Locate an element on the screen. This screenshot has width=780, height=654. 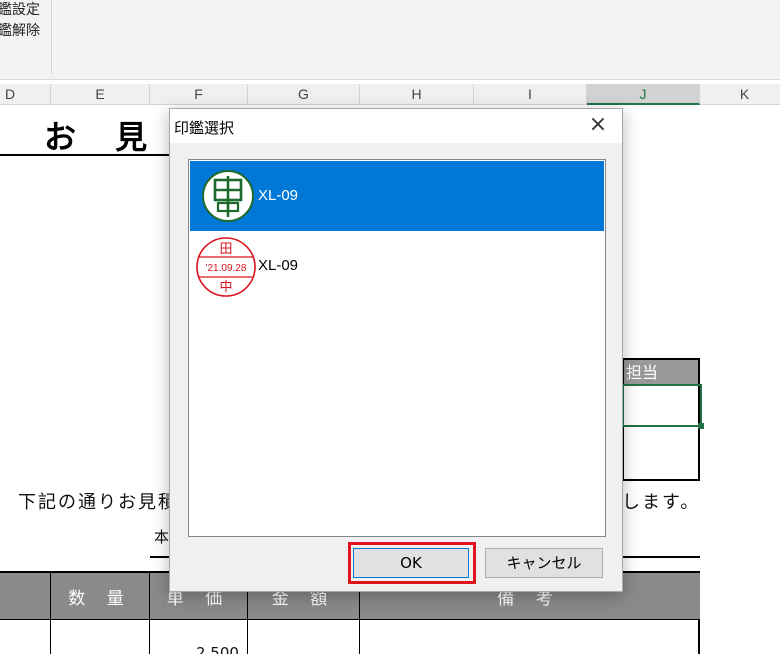
sheet-title: お 見 is located at coordinates (103, 137).